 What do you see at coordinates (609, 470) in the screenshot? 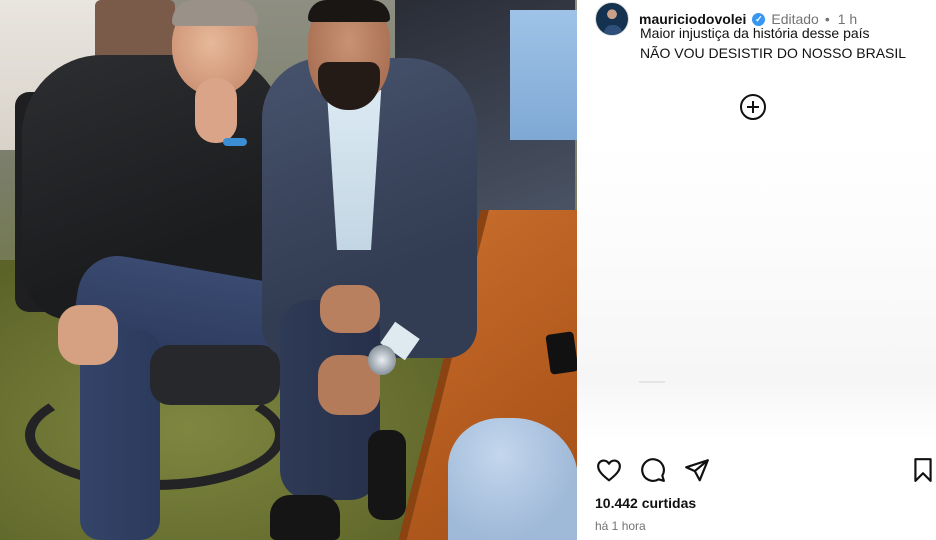
I see `heart-icon` at bounding box center [609, 470].